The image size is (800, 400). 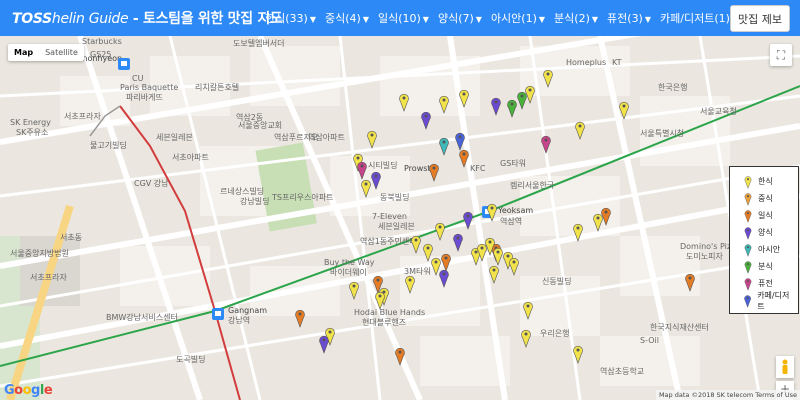 What do you see at coordinates (662, 133) in the screenshot?
I see `map-label: 서울특별시청` at bounding box center [662, 133].